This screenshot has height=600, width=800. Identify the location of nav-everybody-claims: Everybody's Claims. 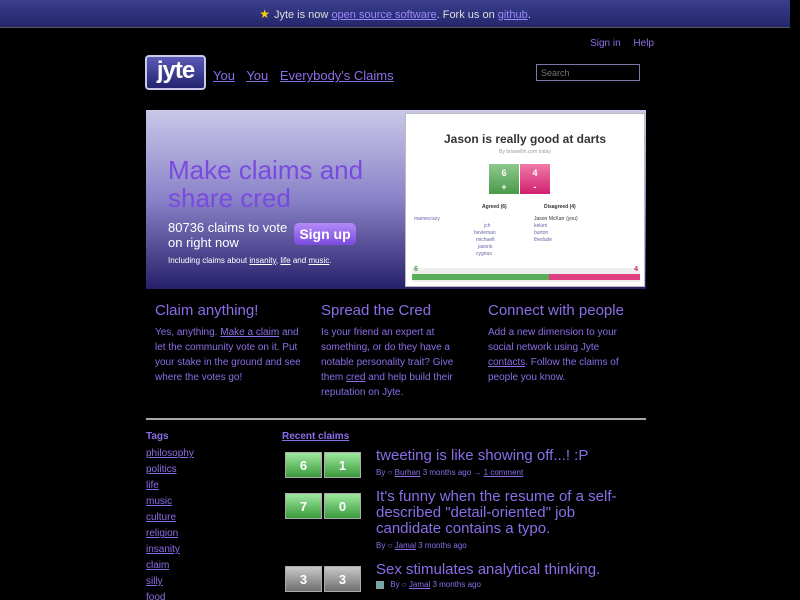
(337, 75).